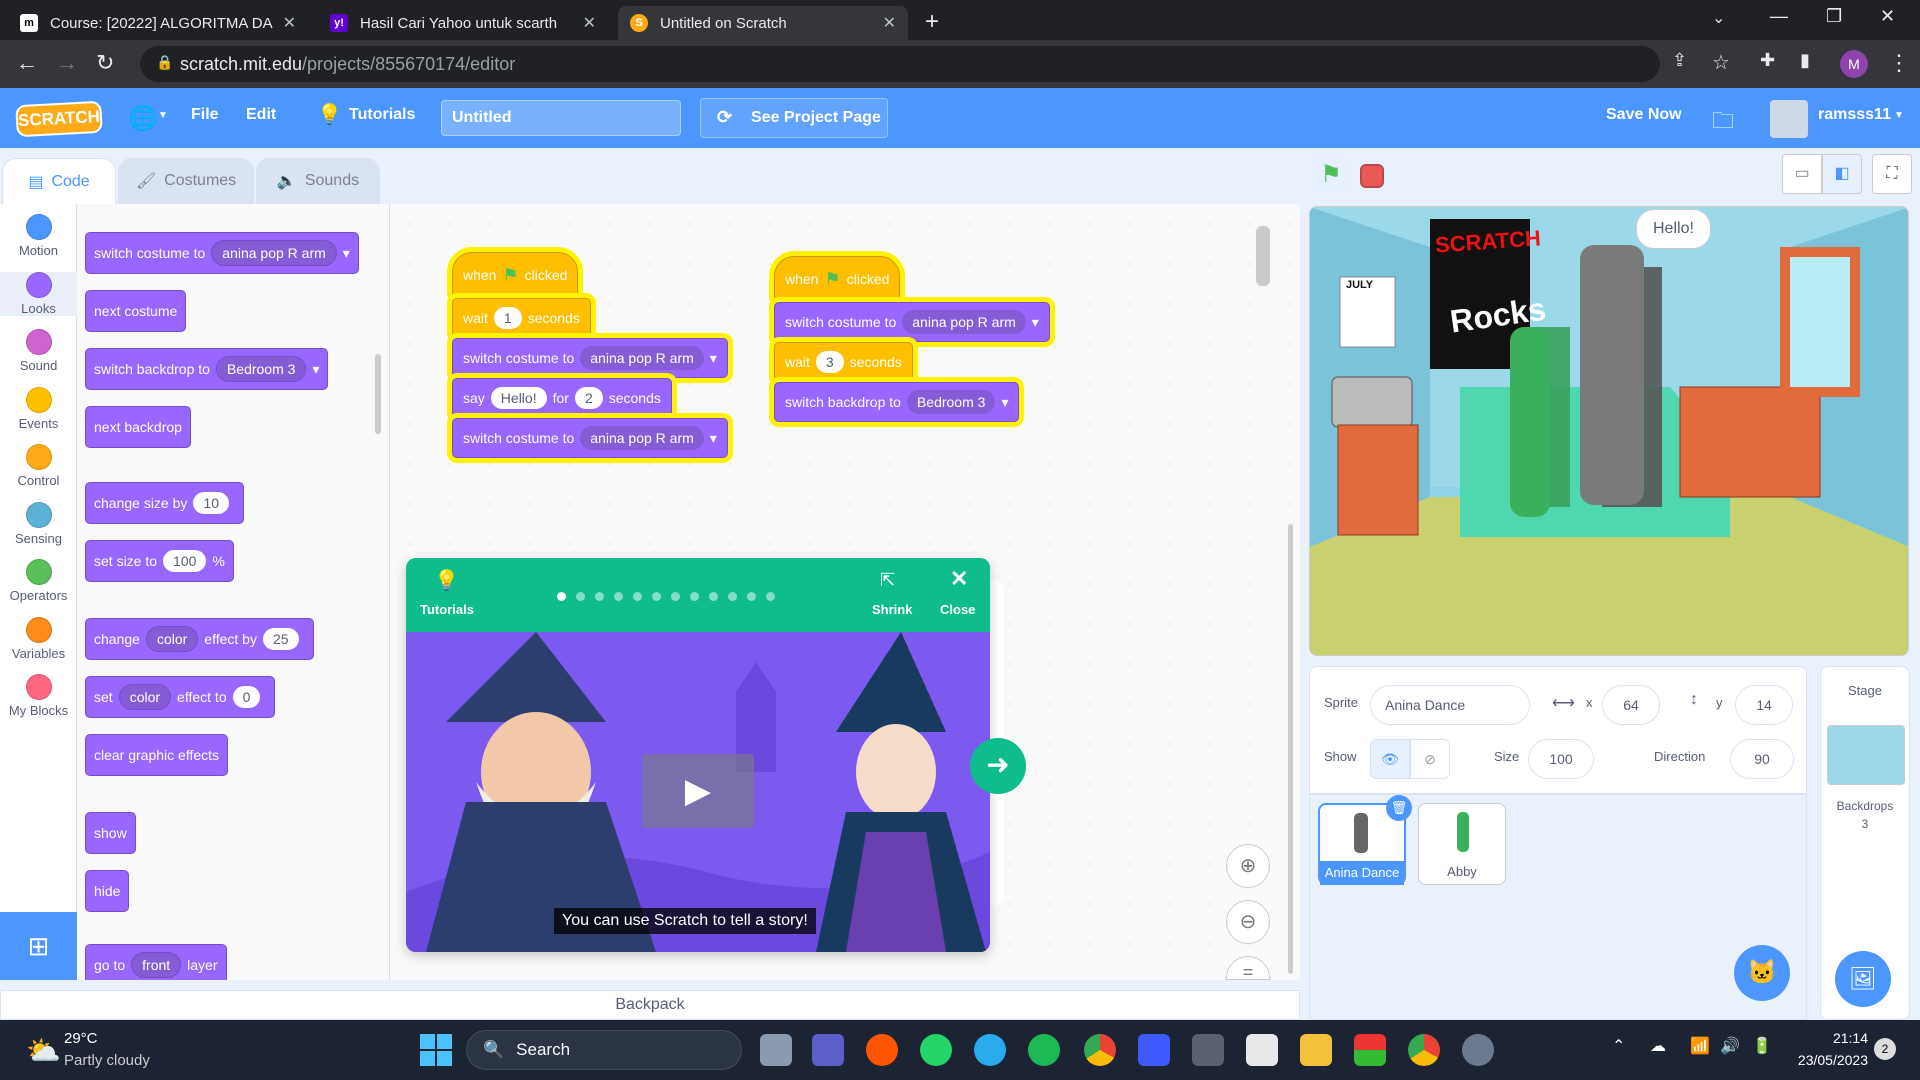  I want to click on shrink-button: Shrink, so click(892, 609).